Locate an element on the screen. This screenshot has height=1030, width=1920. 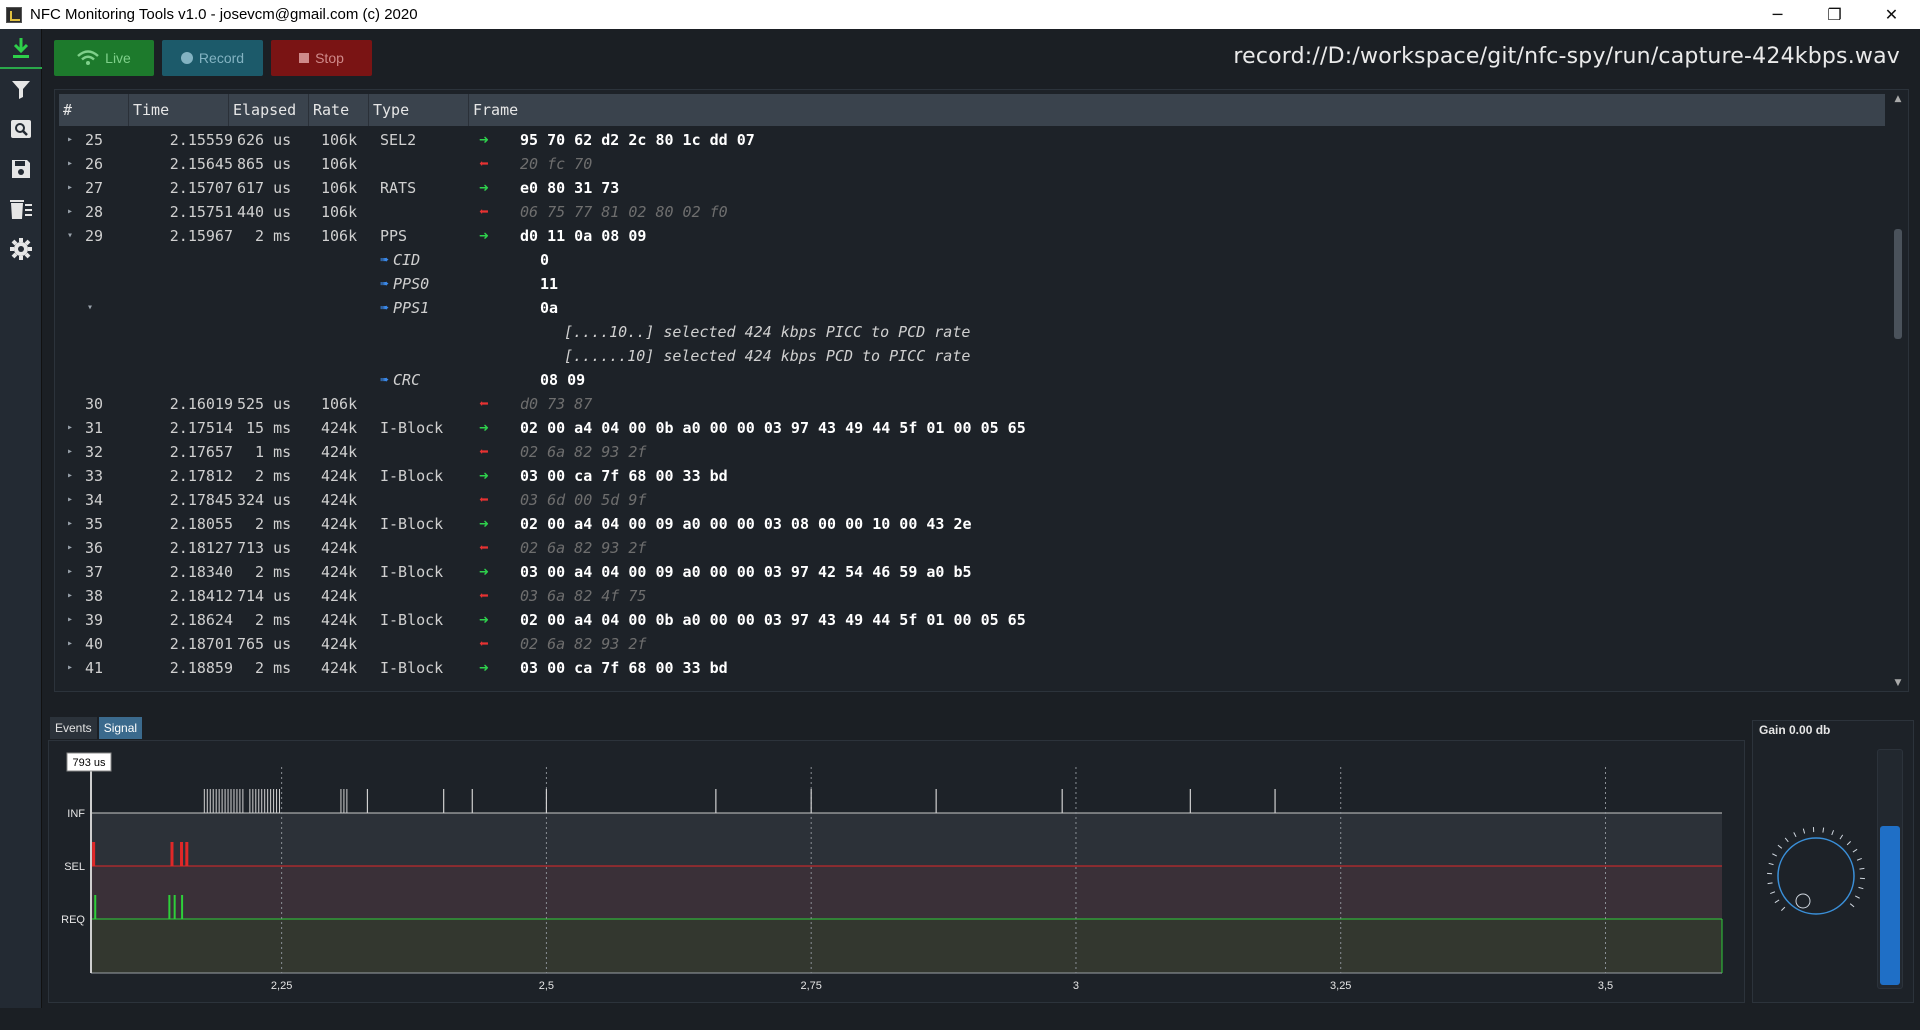
table-row: ▸ 32 2.17657 1 ms 424k ⬅ 02 6a 82 93 2f is located at coordinates (972, 452).